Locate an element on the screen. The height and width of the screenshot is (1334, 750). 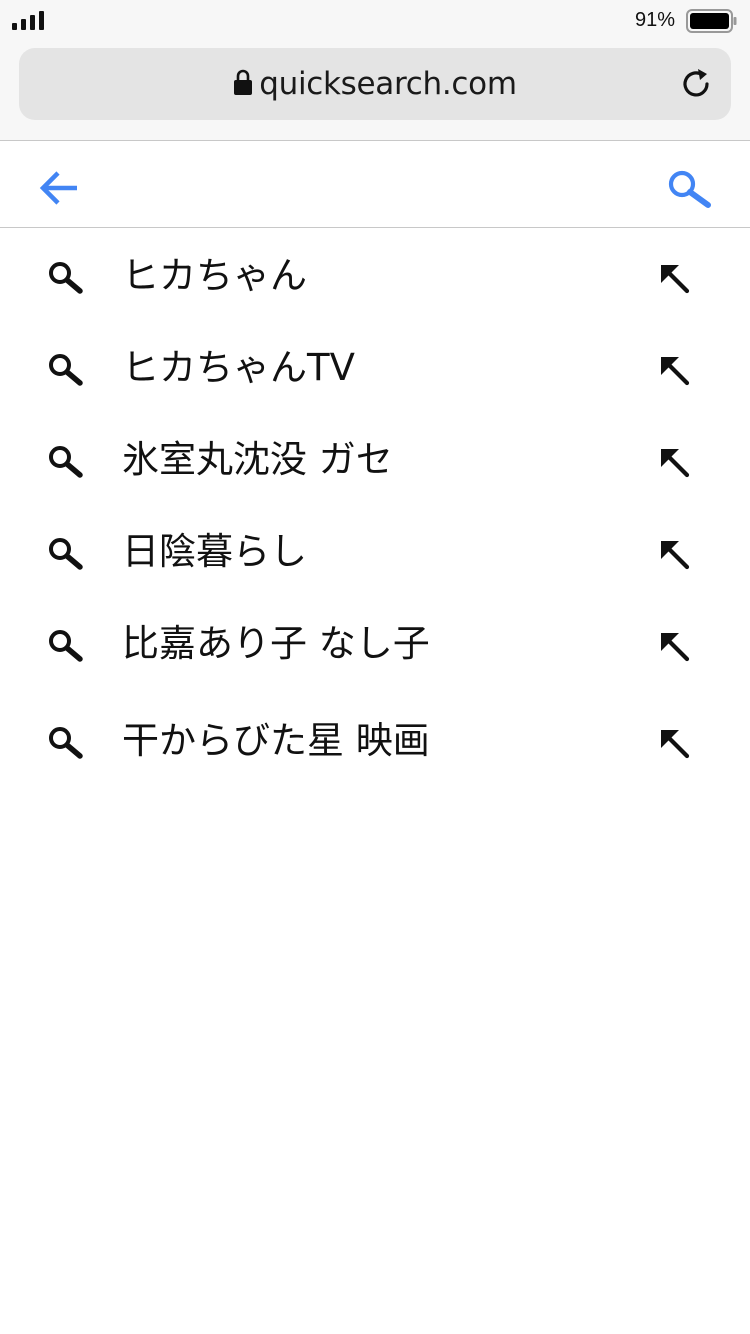
suggestion-label: ヒカちゃん is located at coordinates (214, 275).